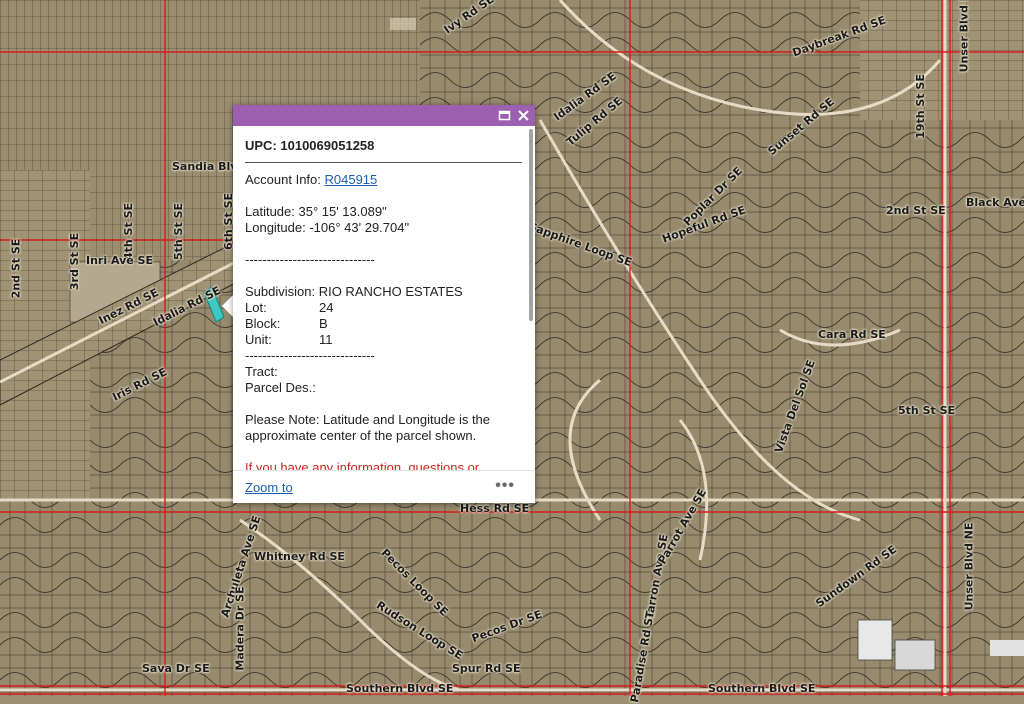 This screenshot has height=704, width=1024. What do you see at coordinates (387, 308) in the screenshot?
I see `lot-row: Lot: 24` at bounding box center [387, 308].